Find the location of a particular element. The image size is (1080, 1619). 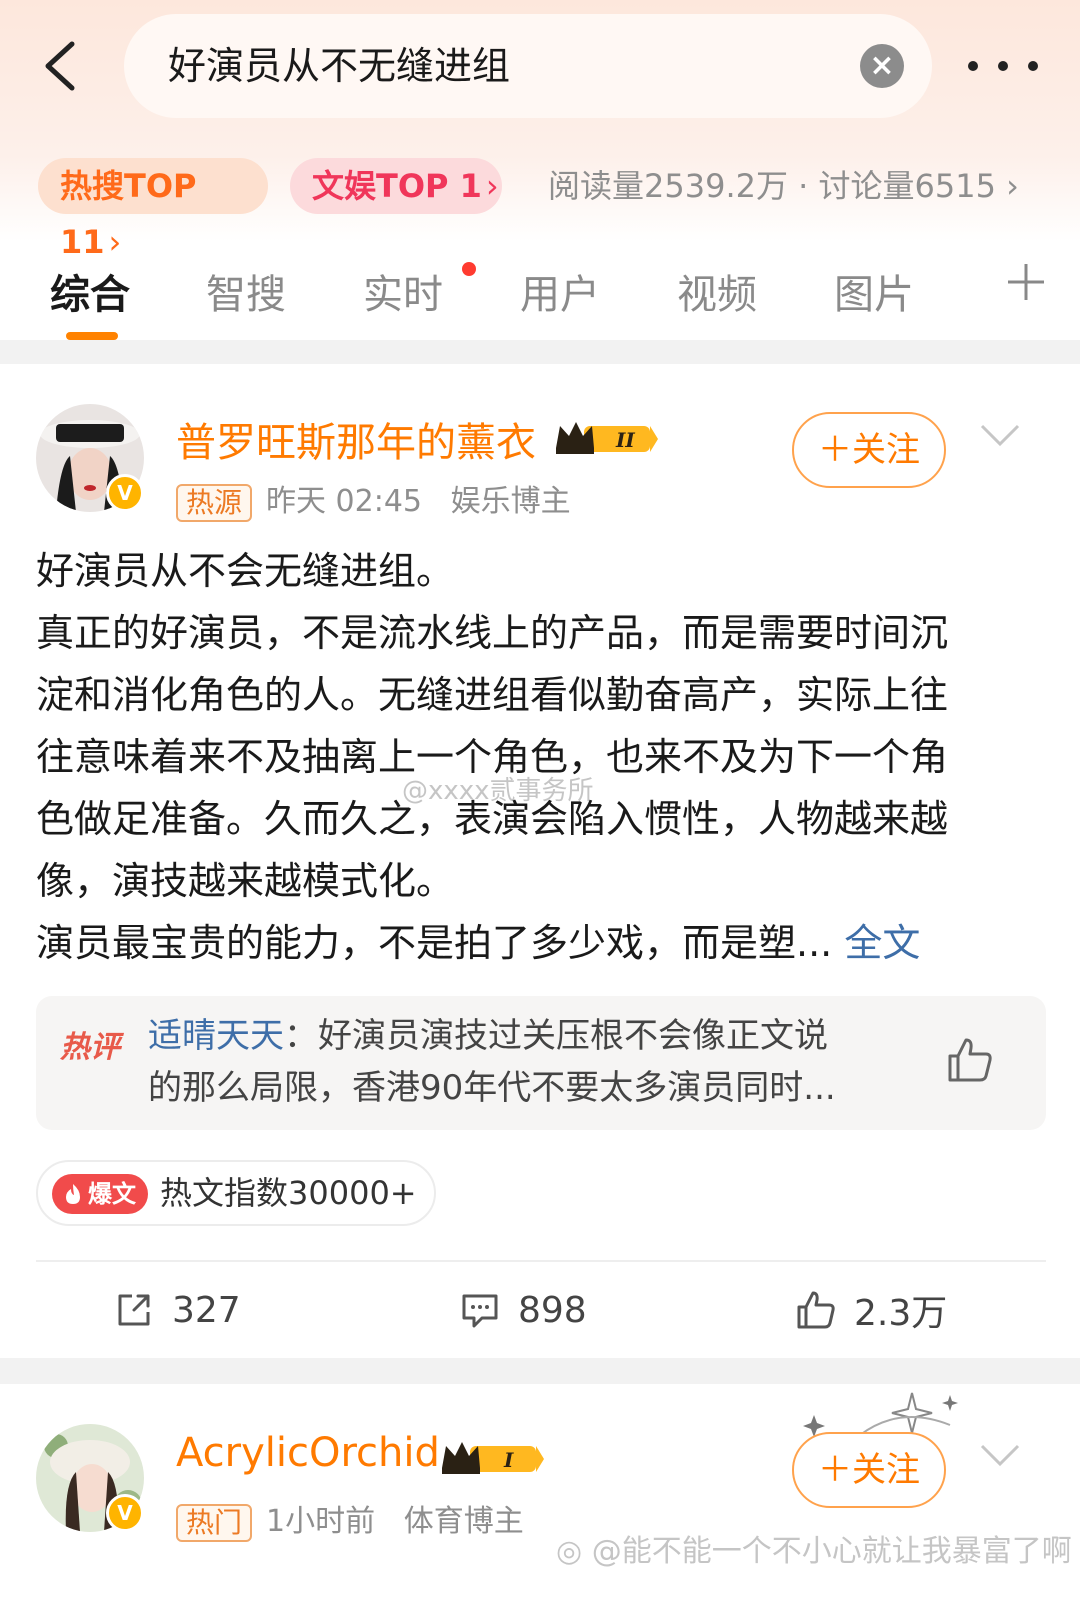

level-badge-text: I is located at coordinates (508, 1460).